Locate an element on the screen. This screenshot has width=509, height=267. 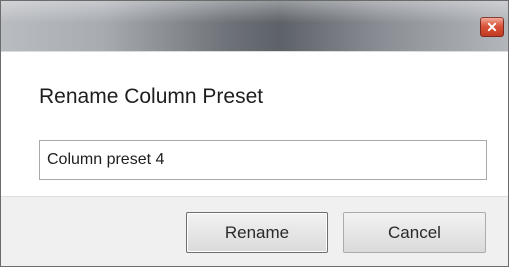
close-button is located at coordinates (492, 27).